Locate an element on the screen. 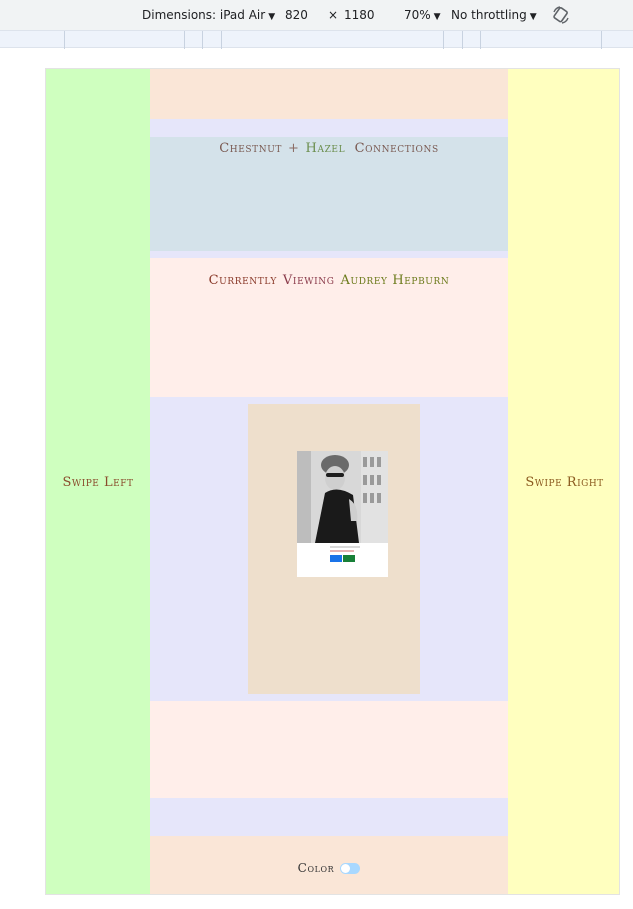  title-part1: Chestnut is located at coordinates (251, 148).